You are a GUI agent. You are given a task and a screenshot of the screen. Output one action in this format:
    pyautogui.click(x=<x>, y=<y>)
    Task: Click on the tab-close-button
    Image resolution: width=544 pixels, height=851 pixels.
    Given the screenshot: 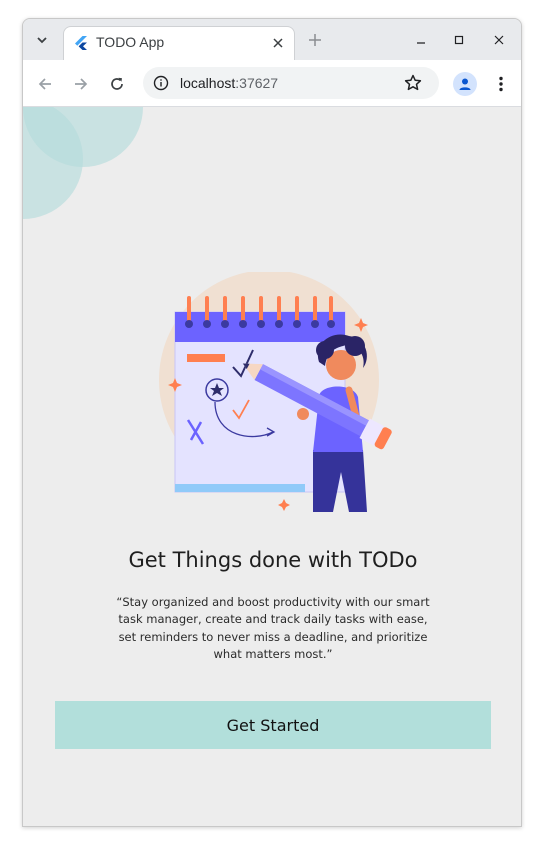 What is the action you would take?
    pyautogui.click(x=278, y=43)
    